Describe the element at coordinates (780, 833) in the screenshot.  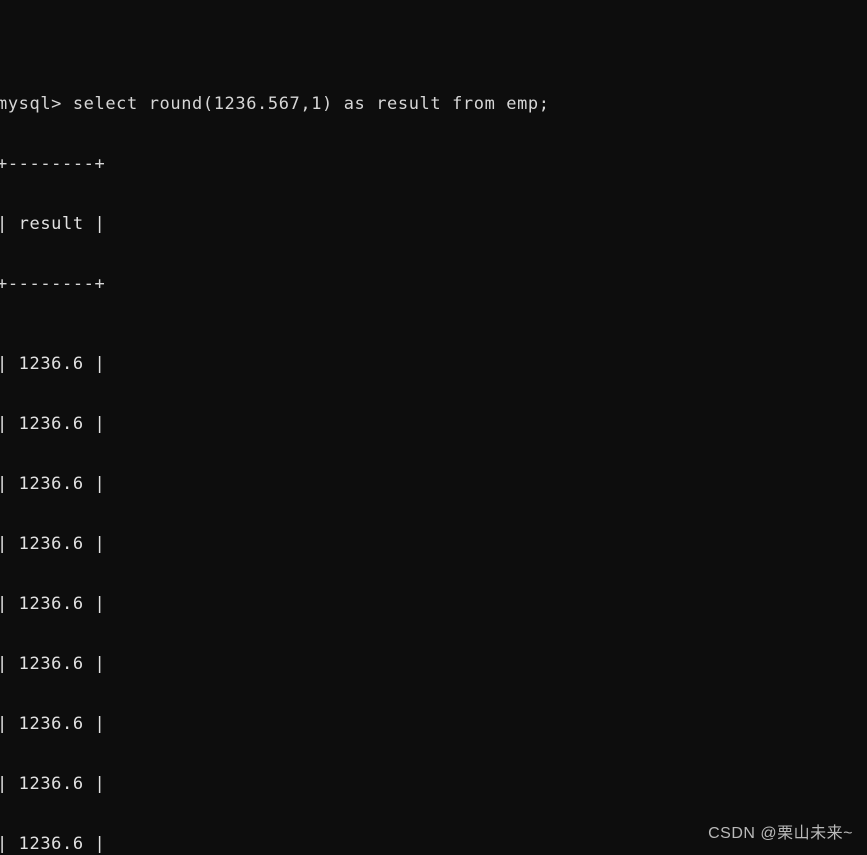
I see `watermark-text: CSDN @栗山未来~` at that location.